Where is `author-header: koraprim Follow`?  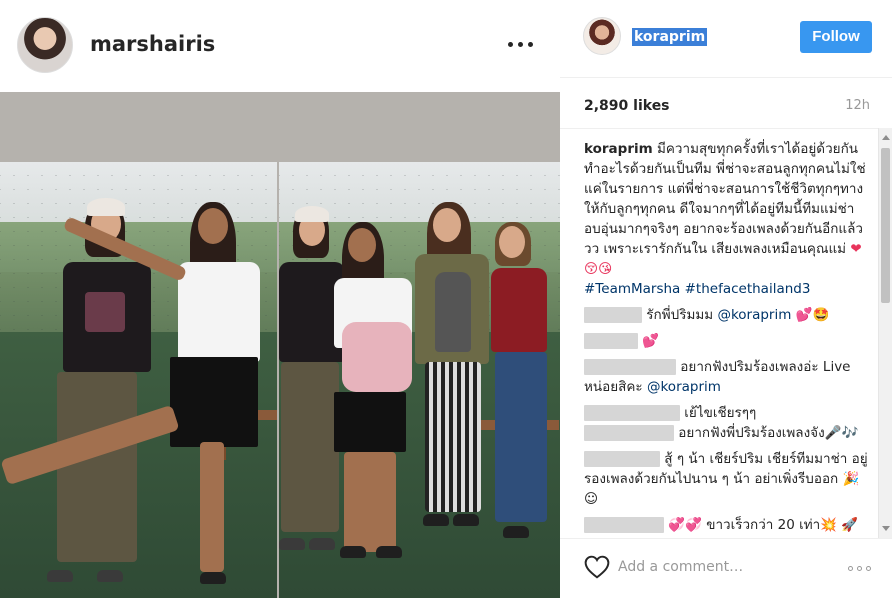
author-header: koraprim Follow is located at coordinates (726, 39).